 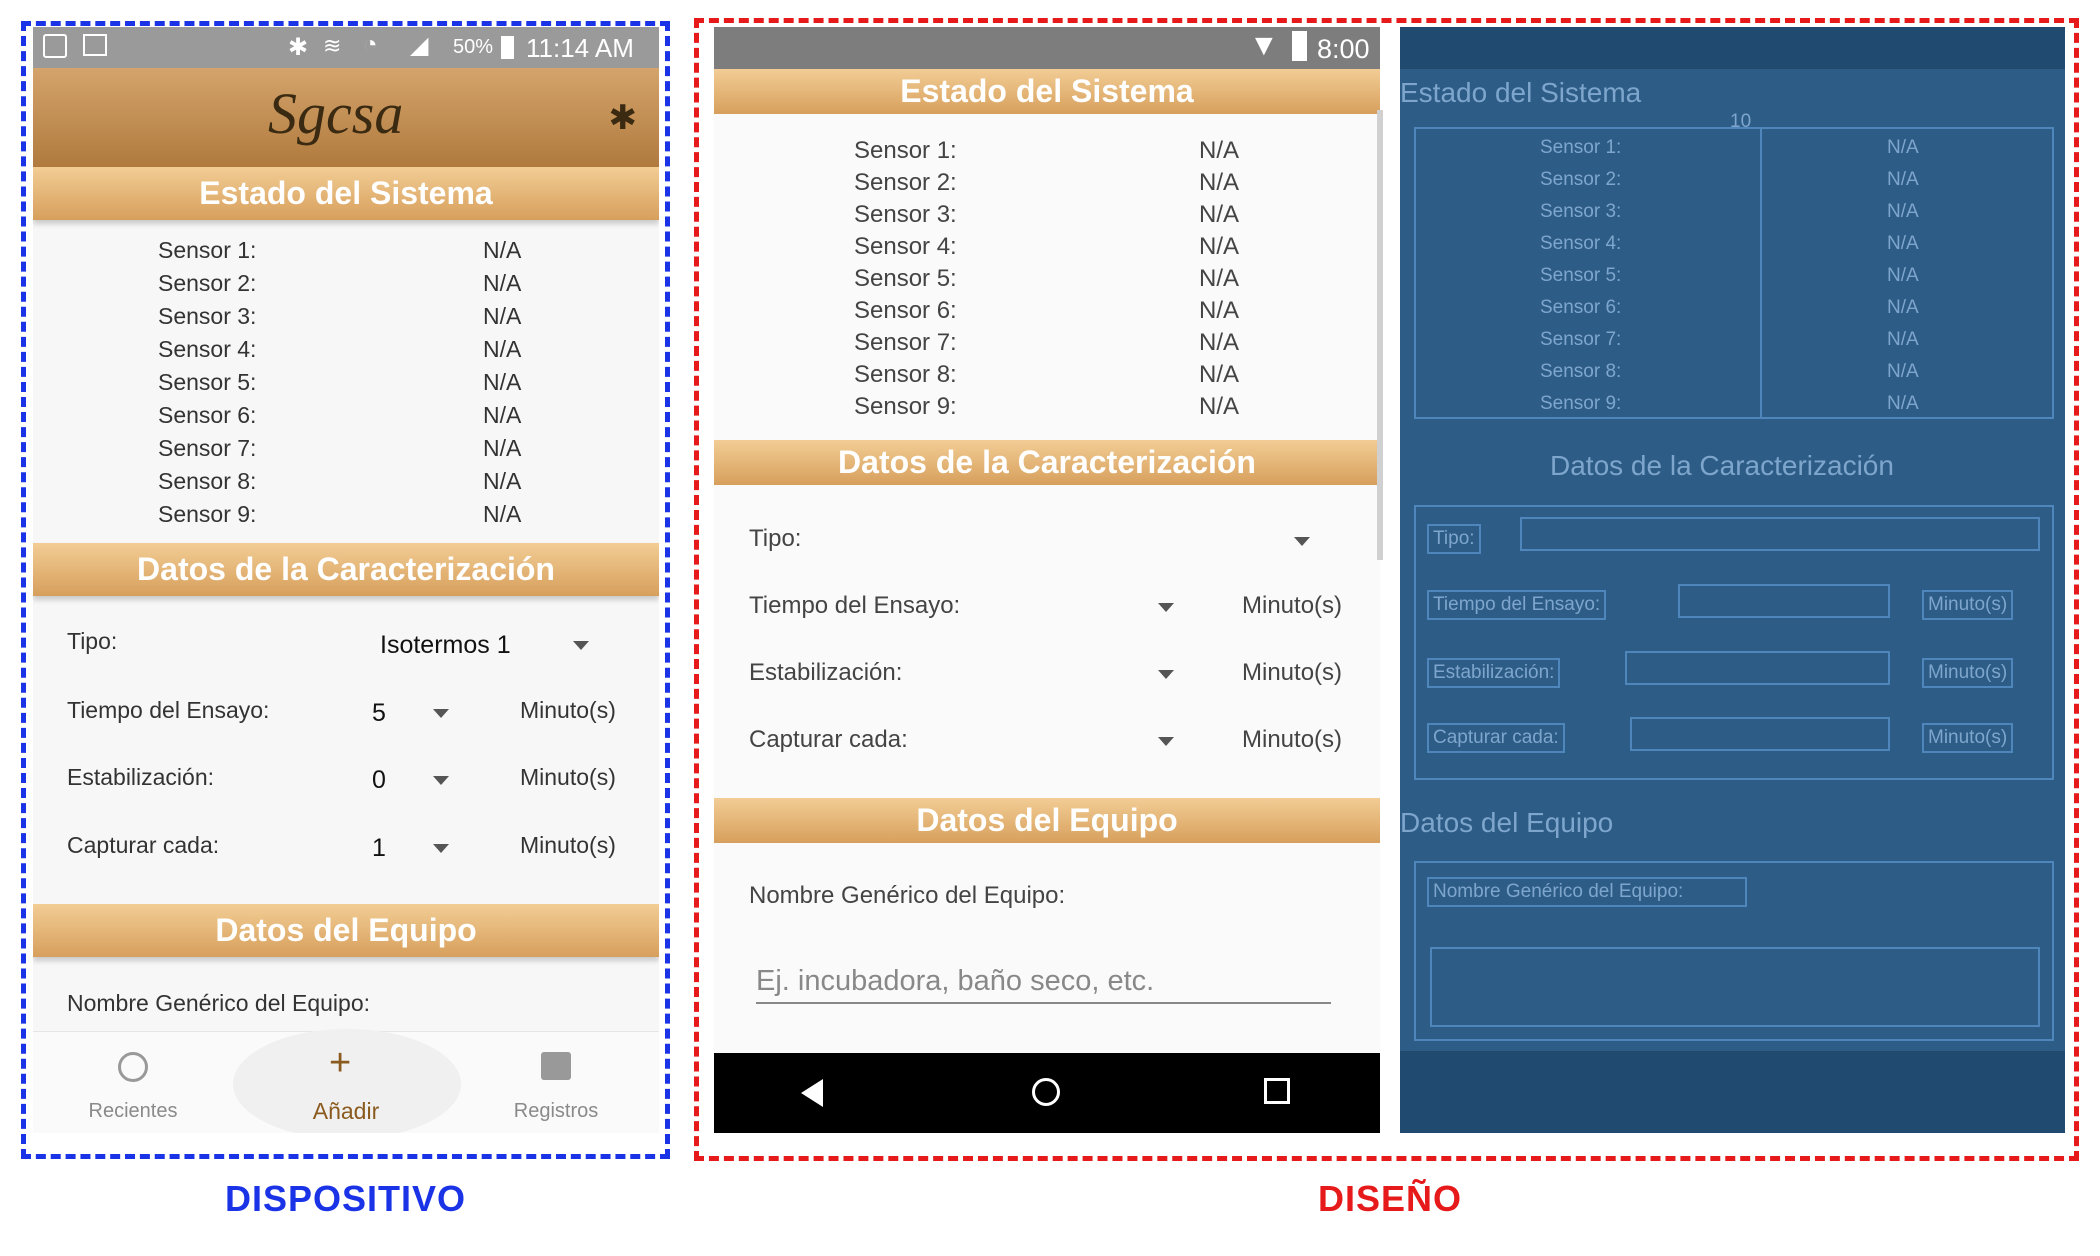 What do you see at coordinates (1047, 48) in the screenshot?
I see `design-status-bar: ▼ 8:00` at bounding box center [1047, 48].